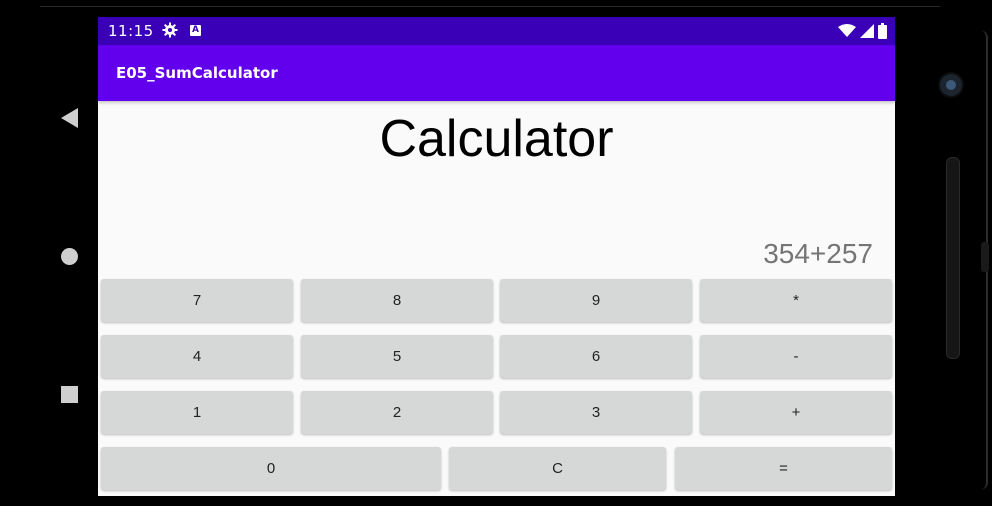  I want to click on key-clear: C, so click(557, 468).